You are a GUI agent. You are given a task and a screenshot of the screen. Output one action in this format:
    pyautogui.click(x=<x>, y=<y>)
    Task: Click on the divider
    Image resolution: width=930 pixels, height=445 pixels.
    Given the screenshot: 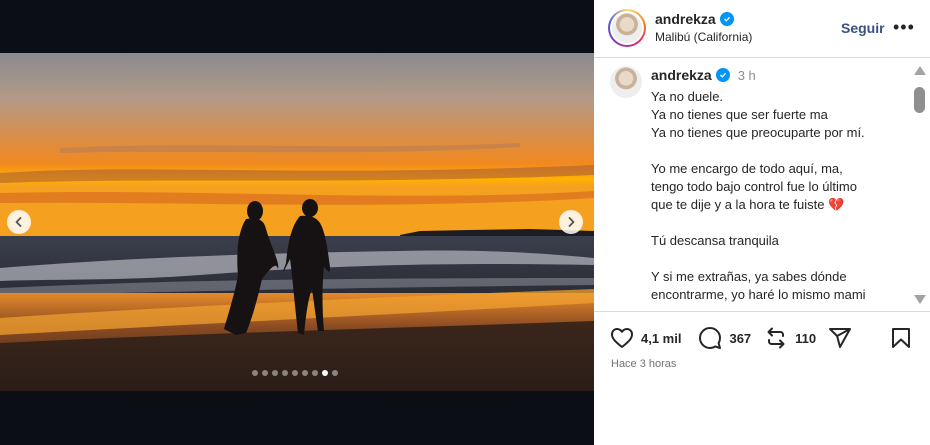 What is the action you would take?
    pyautogui.click(x=762, y=311)
    